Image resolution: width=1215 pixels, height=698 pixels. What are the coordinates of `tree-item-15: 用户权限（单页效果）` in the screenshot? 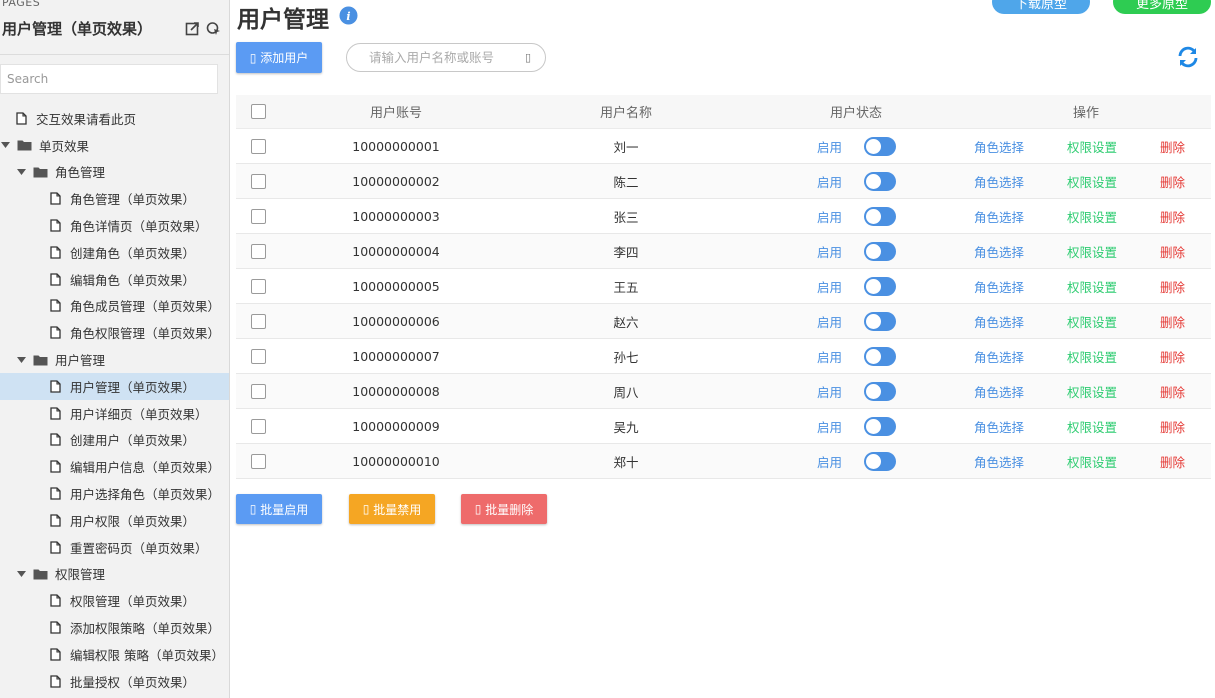 It's located at (114, 520).